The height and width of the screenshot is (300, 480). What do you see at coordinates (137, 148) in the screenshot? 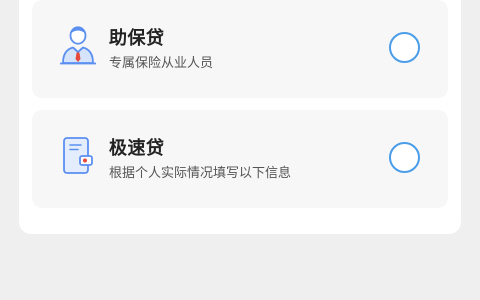
I see `option-title: 极速贷` at bounding box center [137, 148].